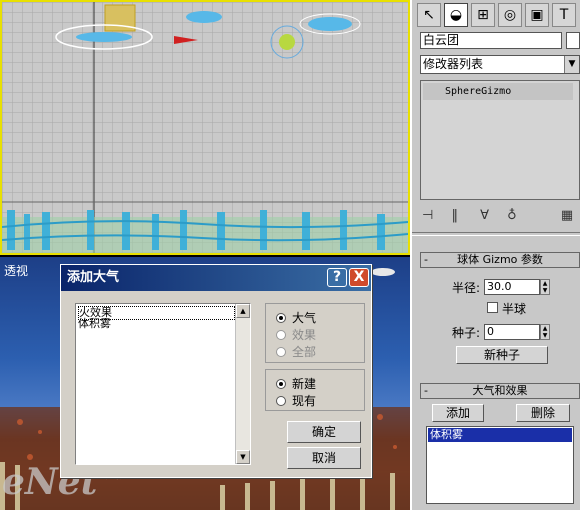 This screenshot has width=580, height=510. Describe the element at coordinates (281, 352) in the screenshot. I see `all-radio` at that location.